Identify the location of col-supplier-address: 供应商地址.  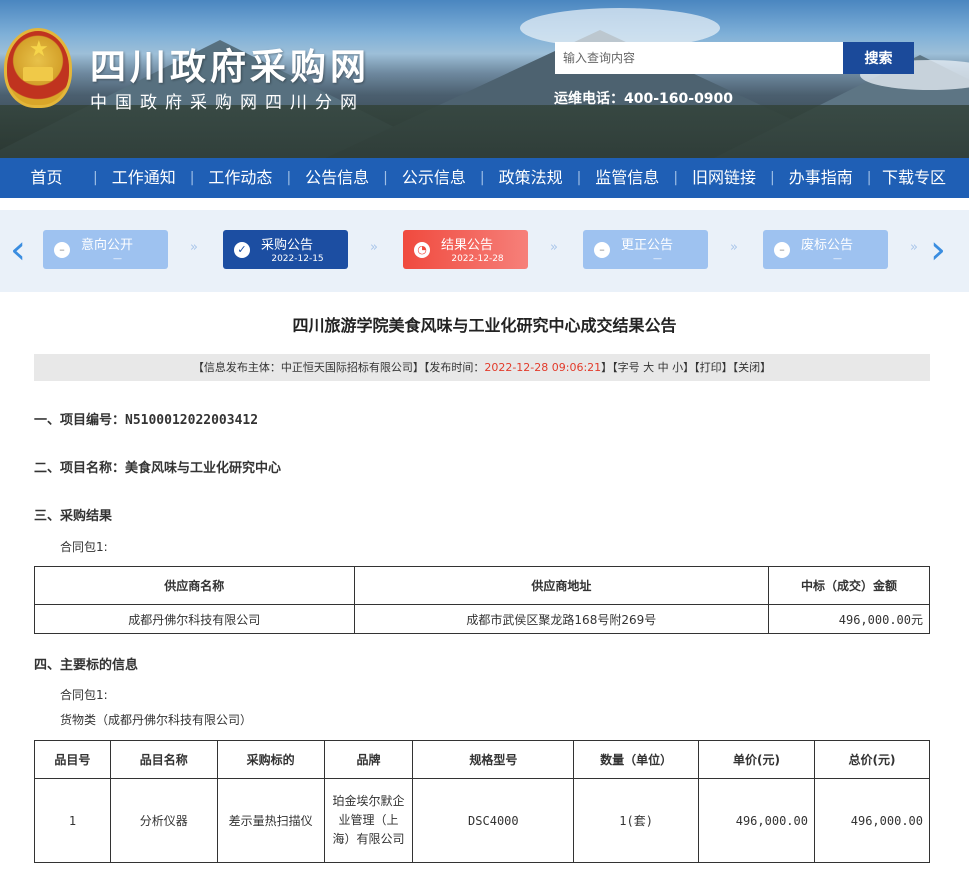
(561, 585).